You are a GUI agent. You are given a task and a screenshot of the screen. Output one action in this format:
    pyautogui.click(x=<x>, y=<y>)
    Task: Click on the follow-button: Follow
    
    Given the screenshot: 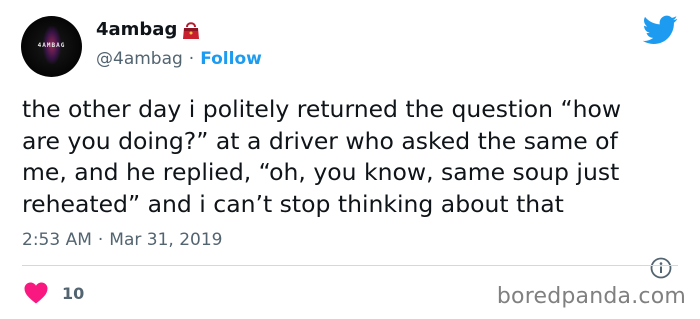 What is the action you would take?
    pyautogui.click(x=231, y=59)
    